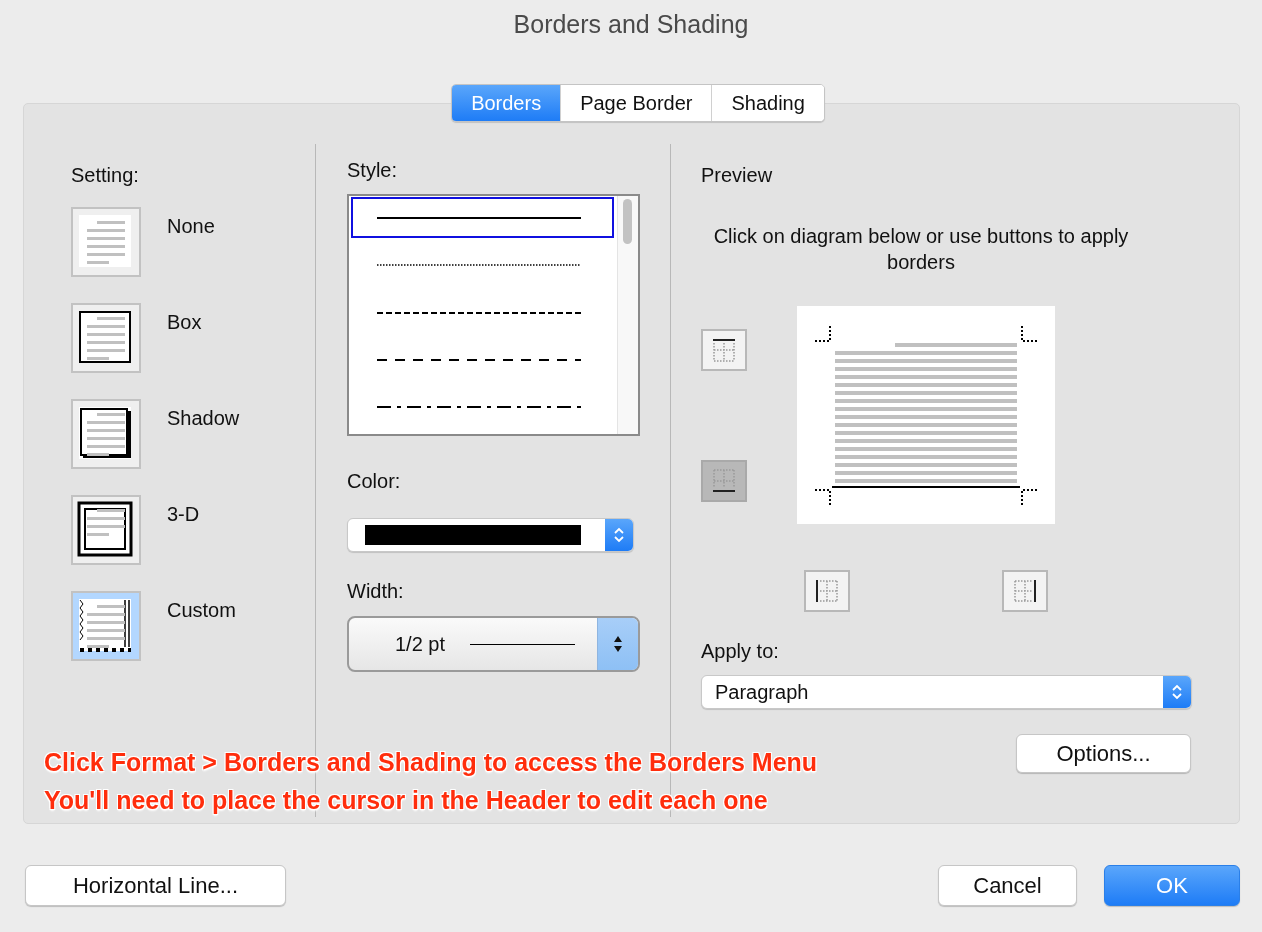 This screenshot has width=1262, height=932. What do you see at coordinates (737, 175) in the screenshot?
I see `preview-label: Preview` at bounding box center [737, 175].